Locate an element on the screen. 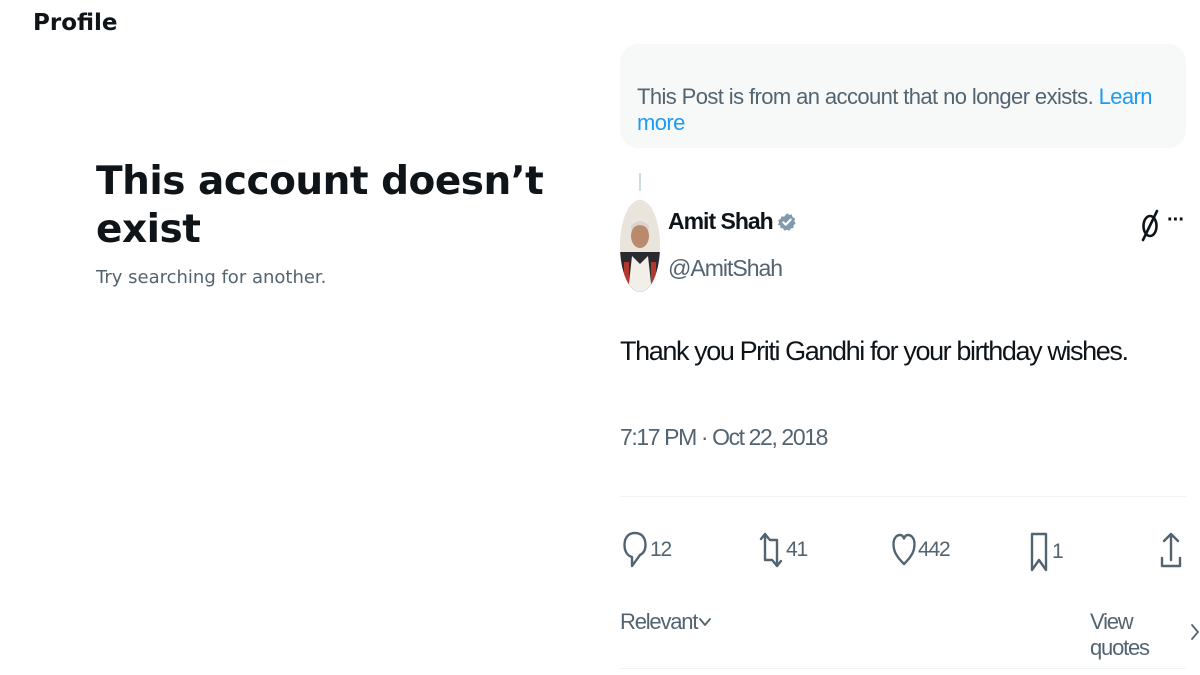 This screenshot has height=675, width=1200. missing-account-heading: This account doesn’t exist is located at coordinates (320, 205).